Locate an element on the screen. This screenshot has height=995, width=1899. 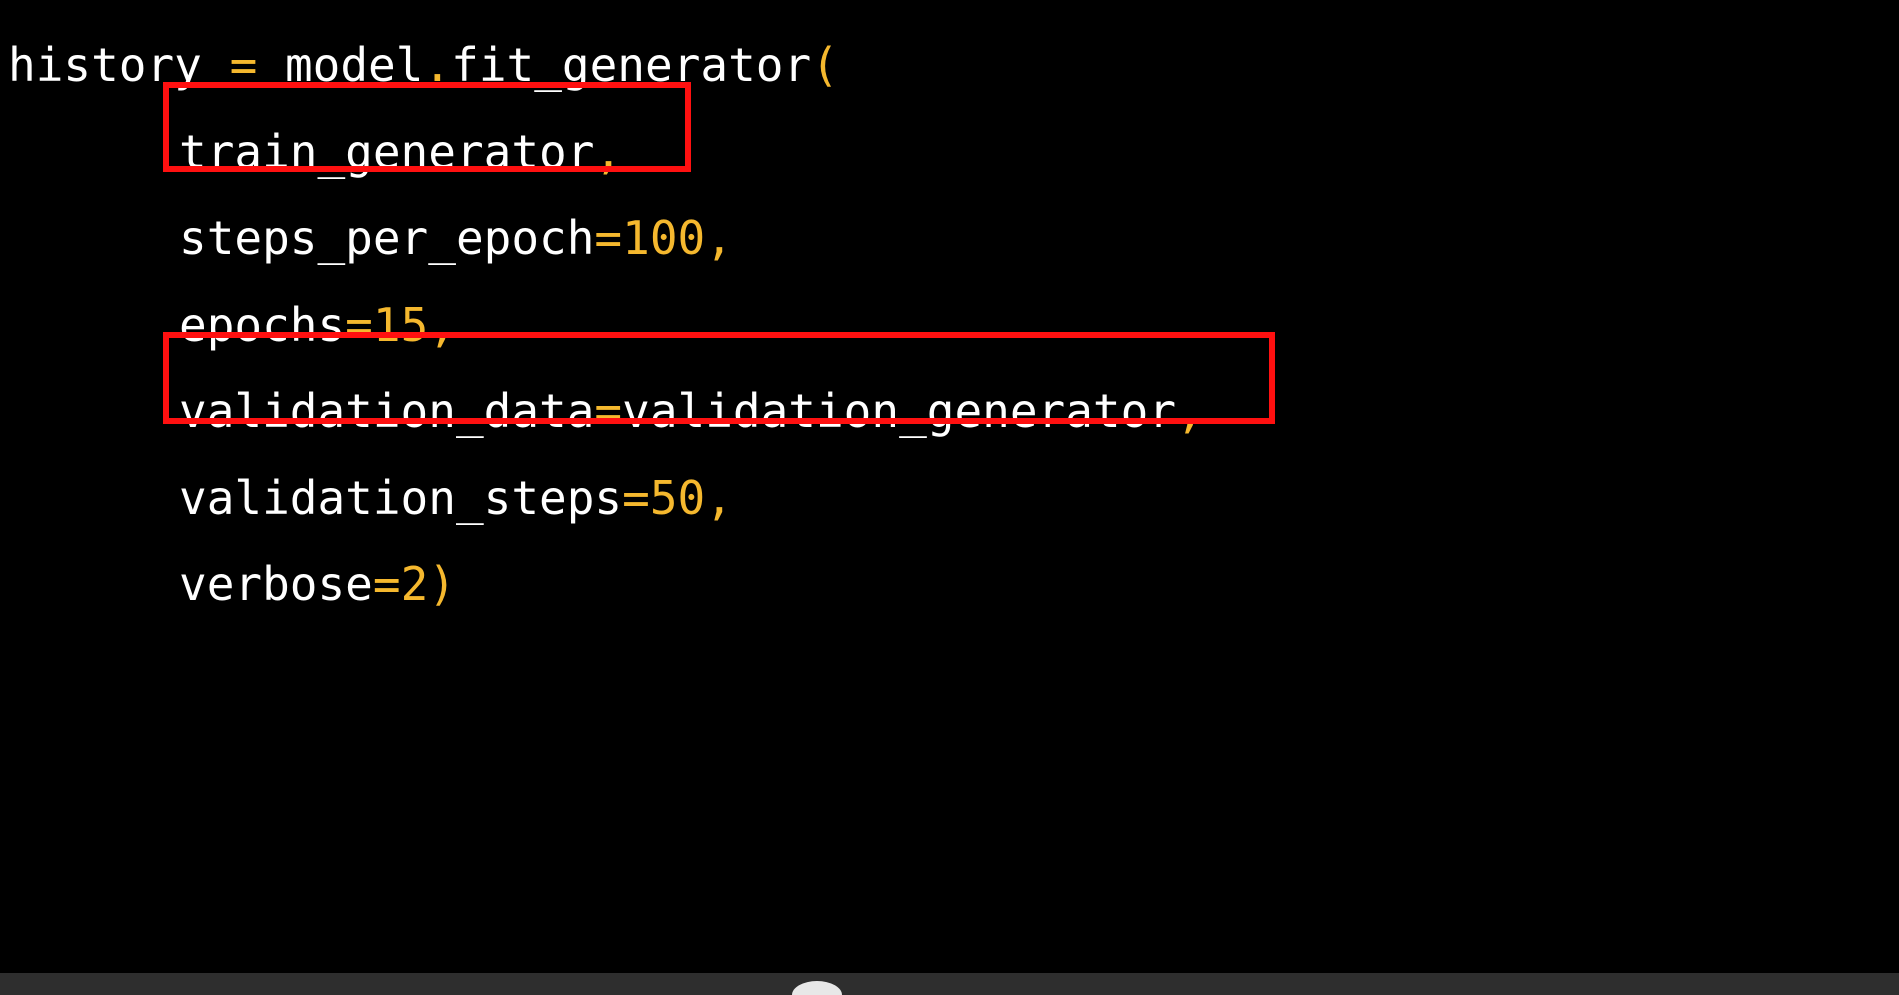
code-token-num: 2 is located at coordinates (414, 584).